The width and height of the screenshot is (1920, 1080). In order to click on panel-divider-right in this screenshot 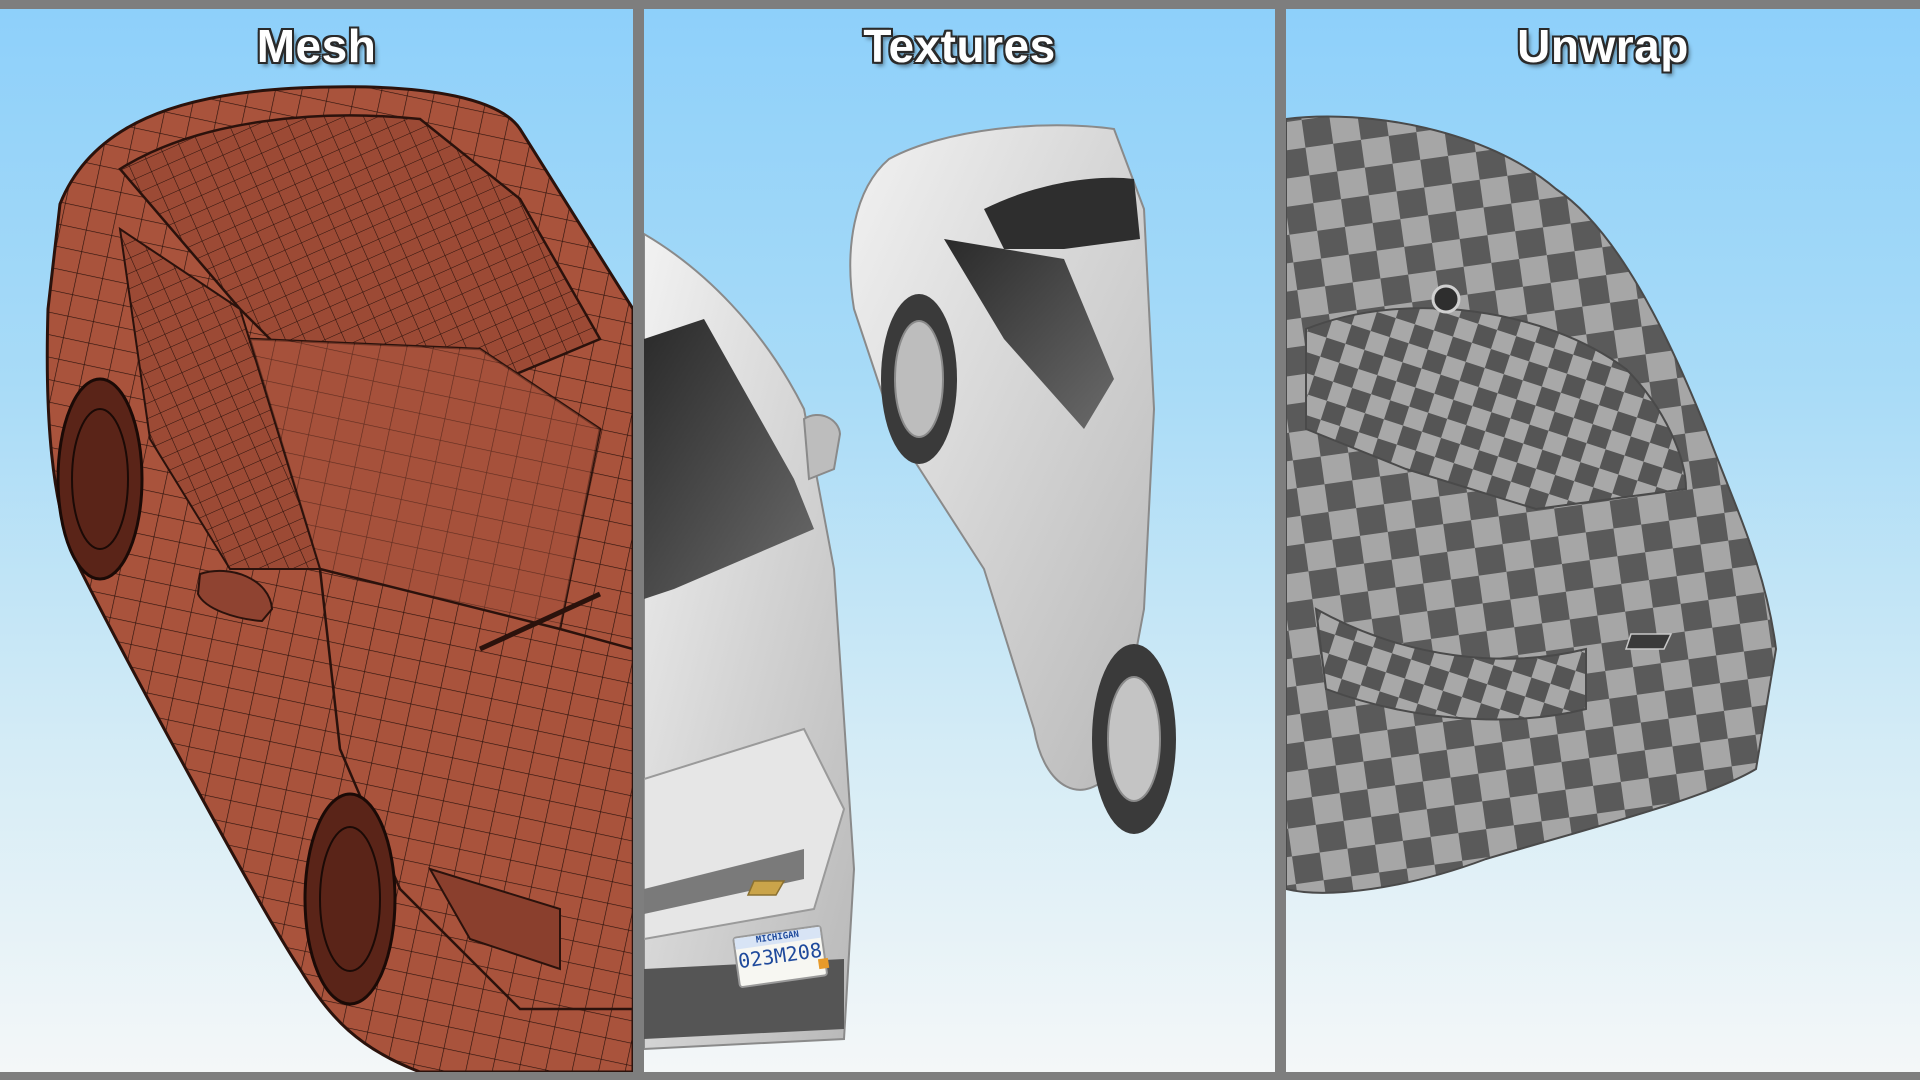, I will do `click(1280, 540)`.